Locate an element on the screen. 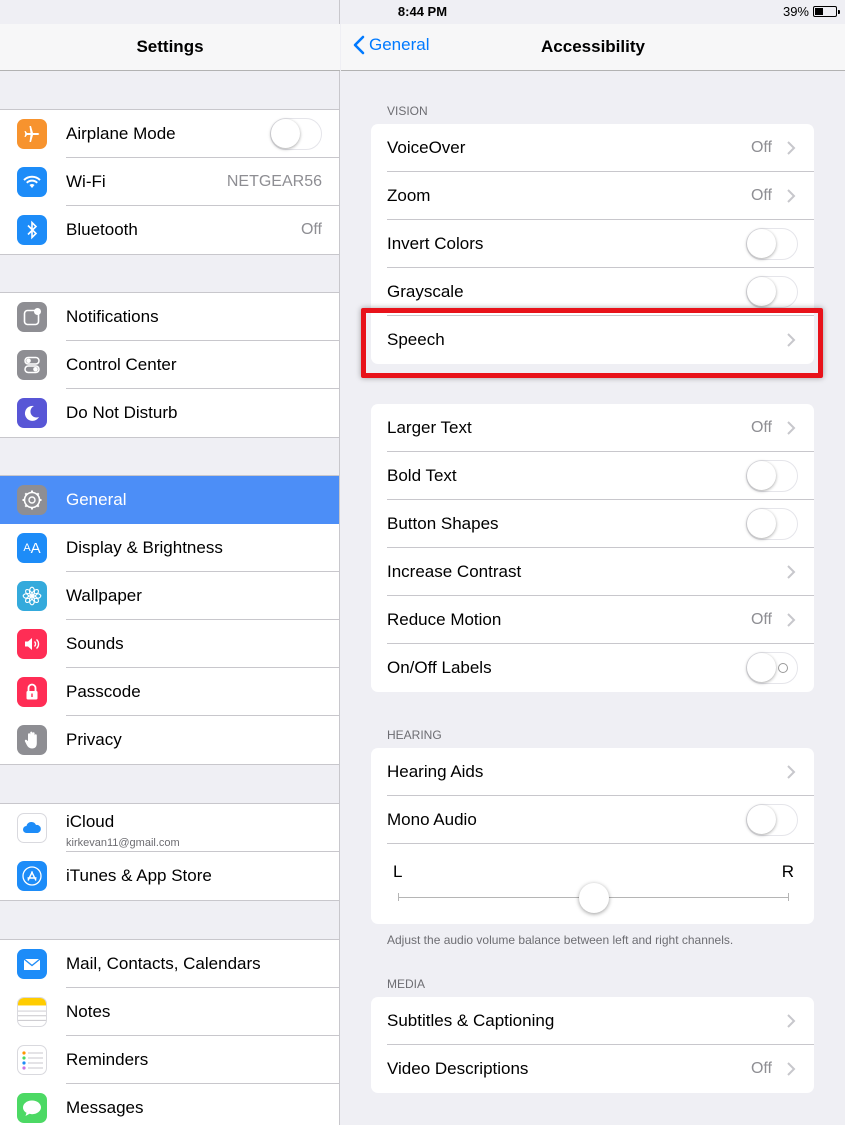 Image resolution: width=845 pixels, height=1125 pixels. row-on-off-labels: On/Off Labels is located at coordinates (592, 668).